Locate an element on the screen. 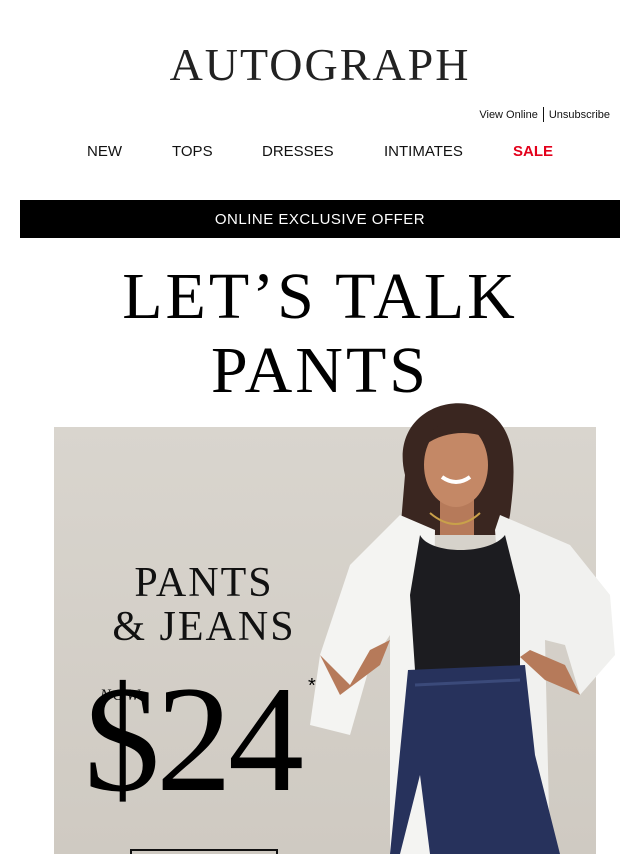  offer-banner: ONLINE EXCLUSIVE OFFER is located at coordinates (320, 219).